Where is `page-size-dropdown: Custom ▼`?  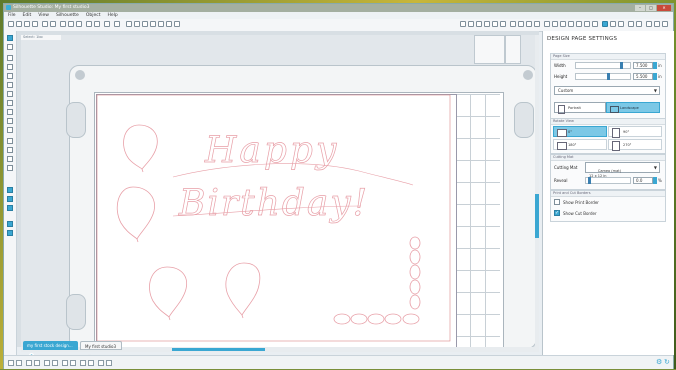
page-size-dropdown: Custom ▼ is located at coordinates (607, 90).